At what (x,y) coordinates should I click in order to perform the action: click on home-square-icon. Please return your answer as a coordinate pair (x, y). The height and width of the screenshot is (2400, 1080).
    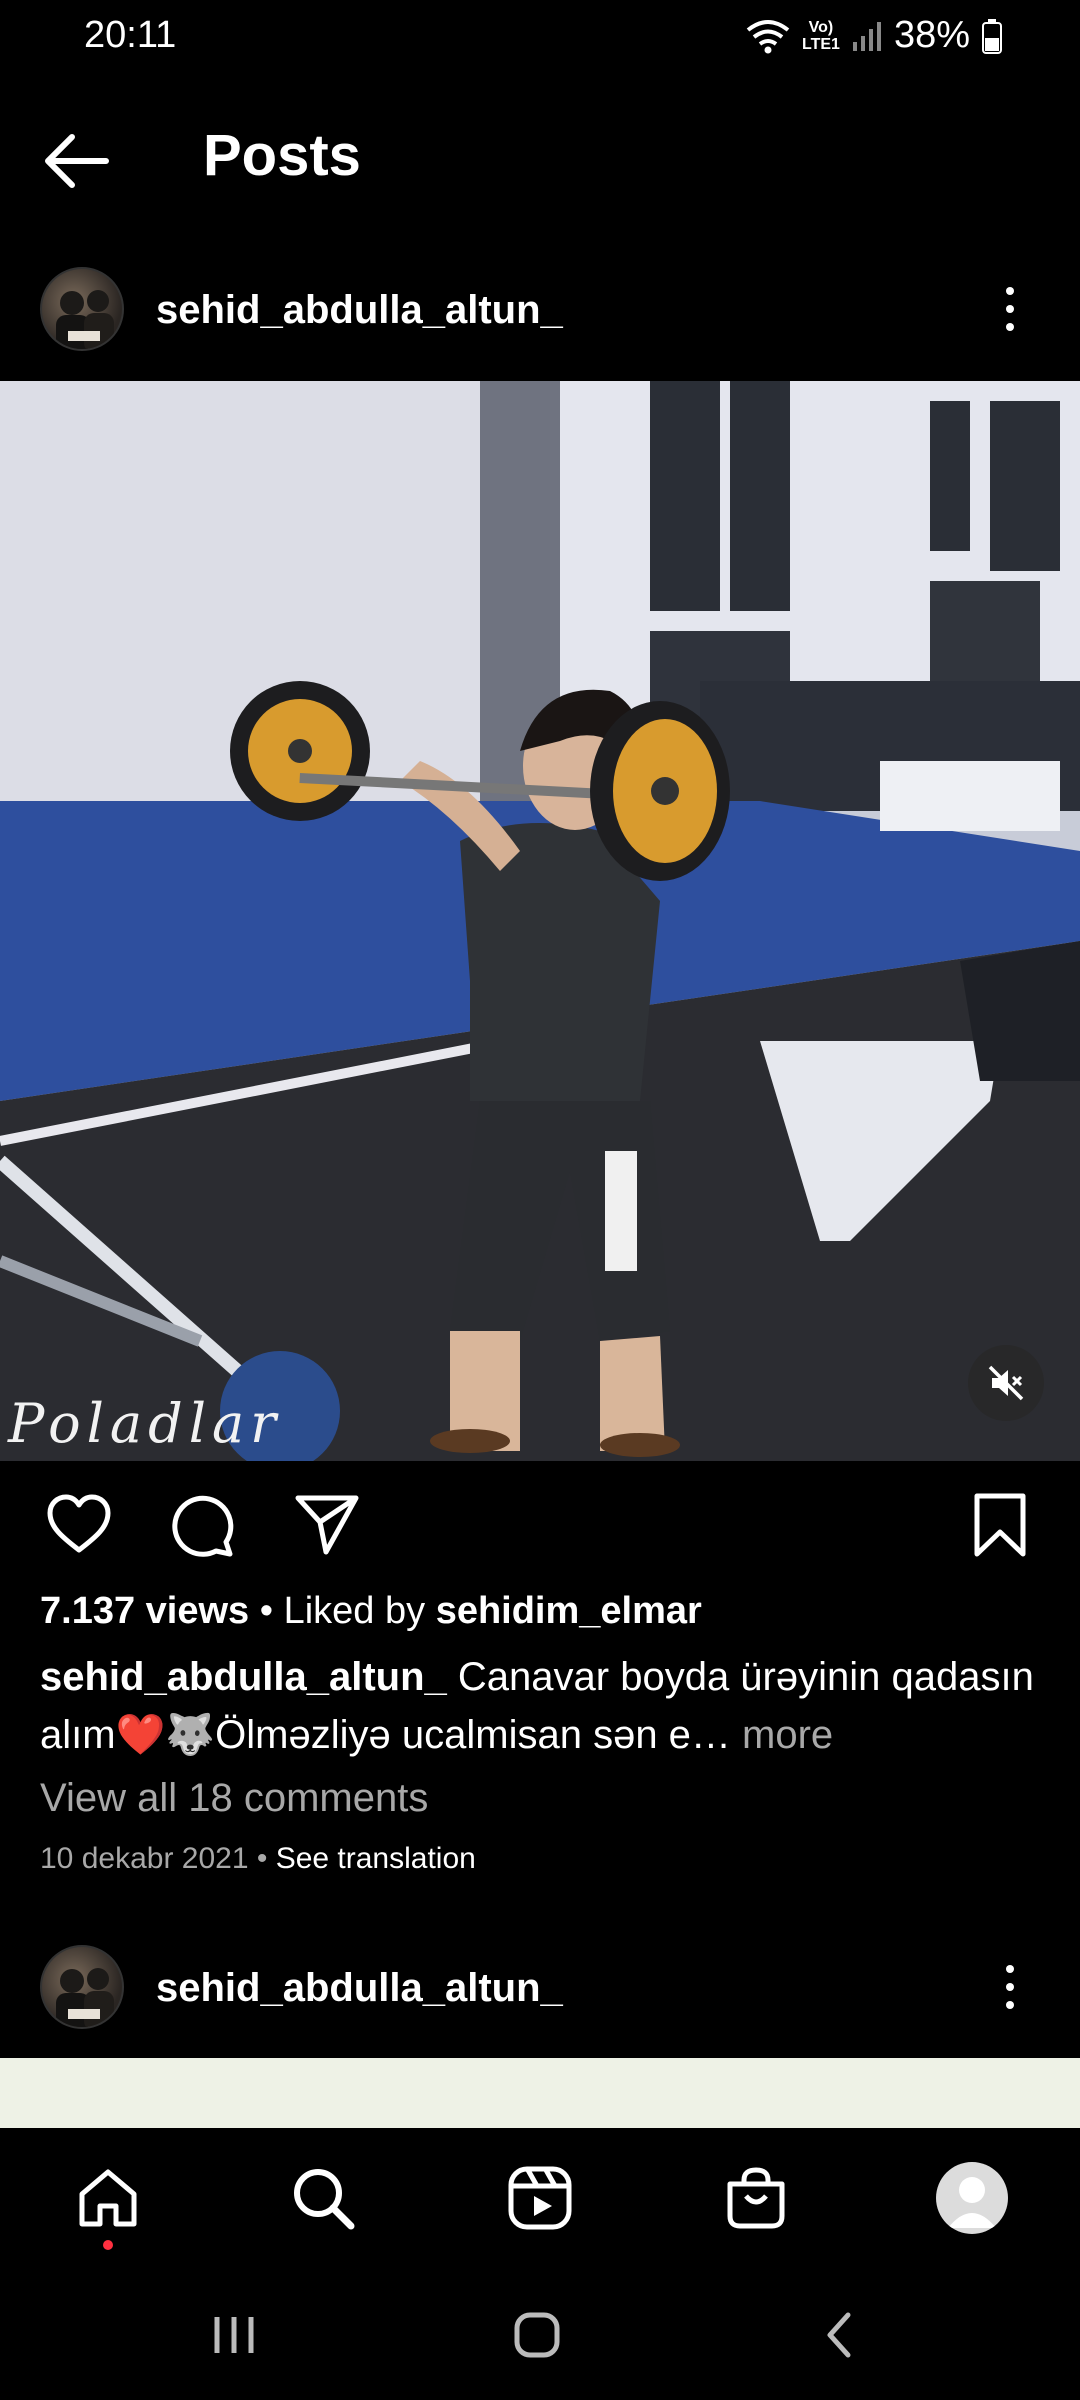
    Looking at the image, I should click on (537, 2335).